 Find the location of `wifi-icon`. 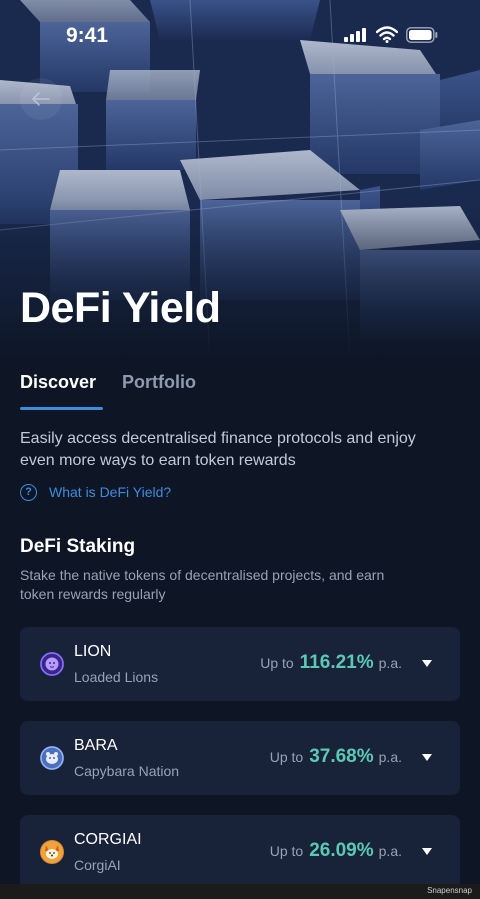

wifi-icon is located at coordinates (387, 34).